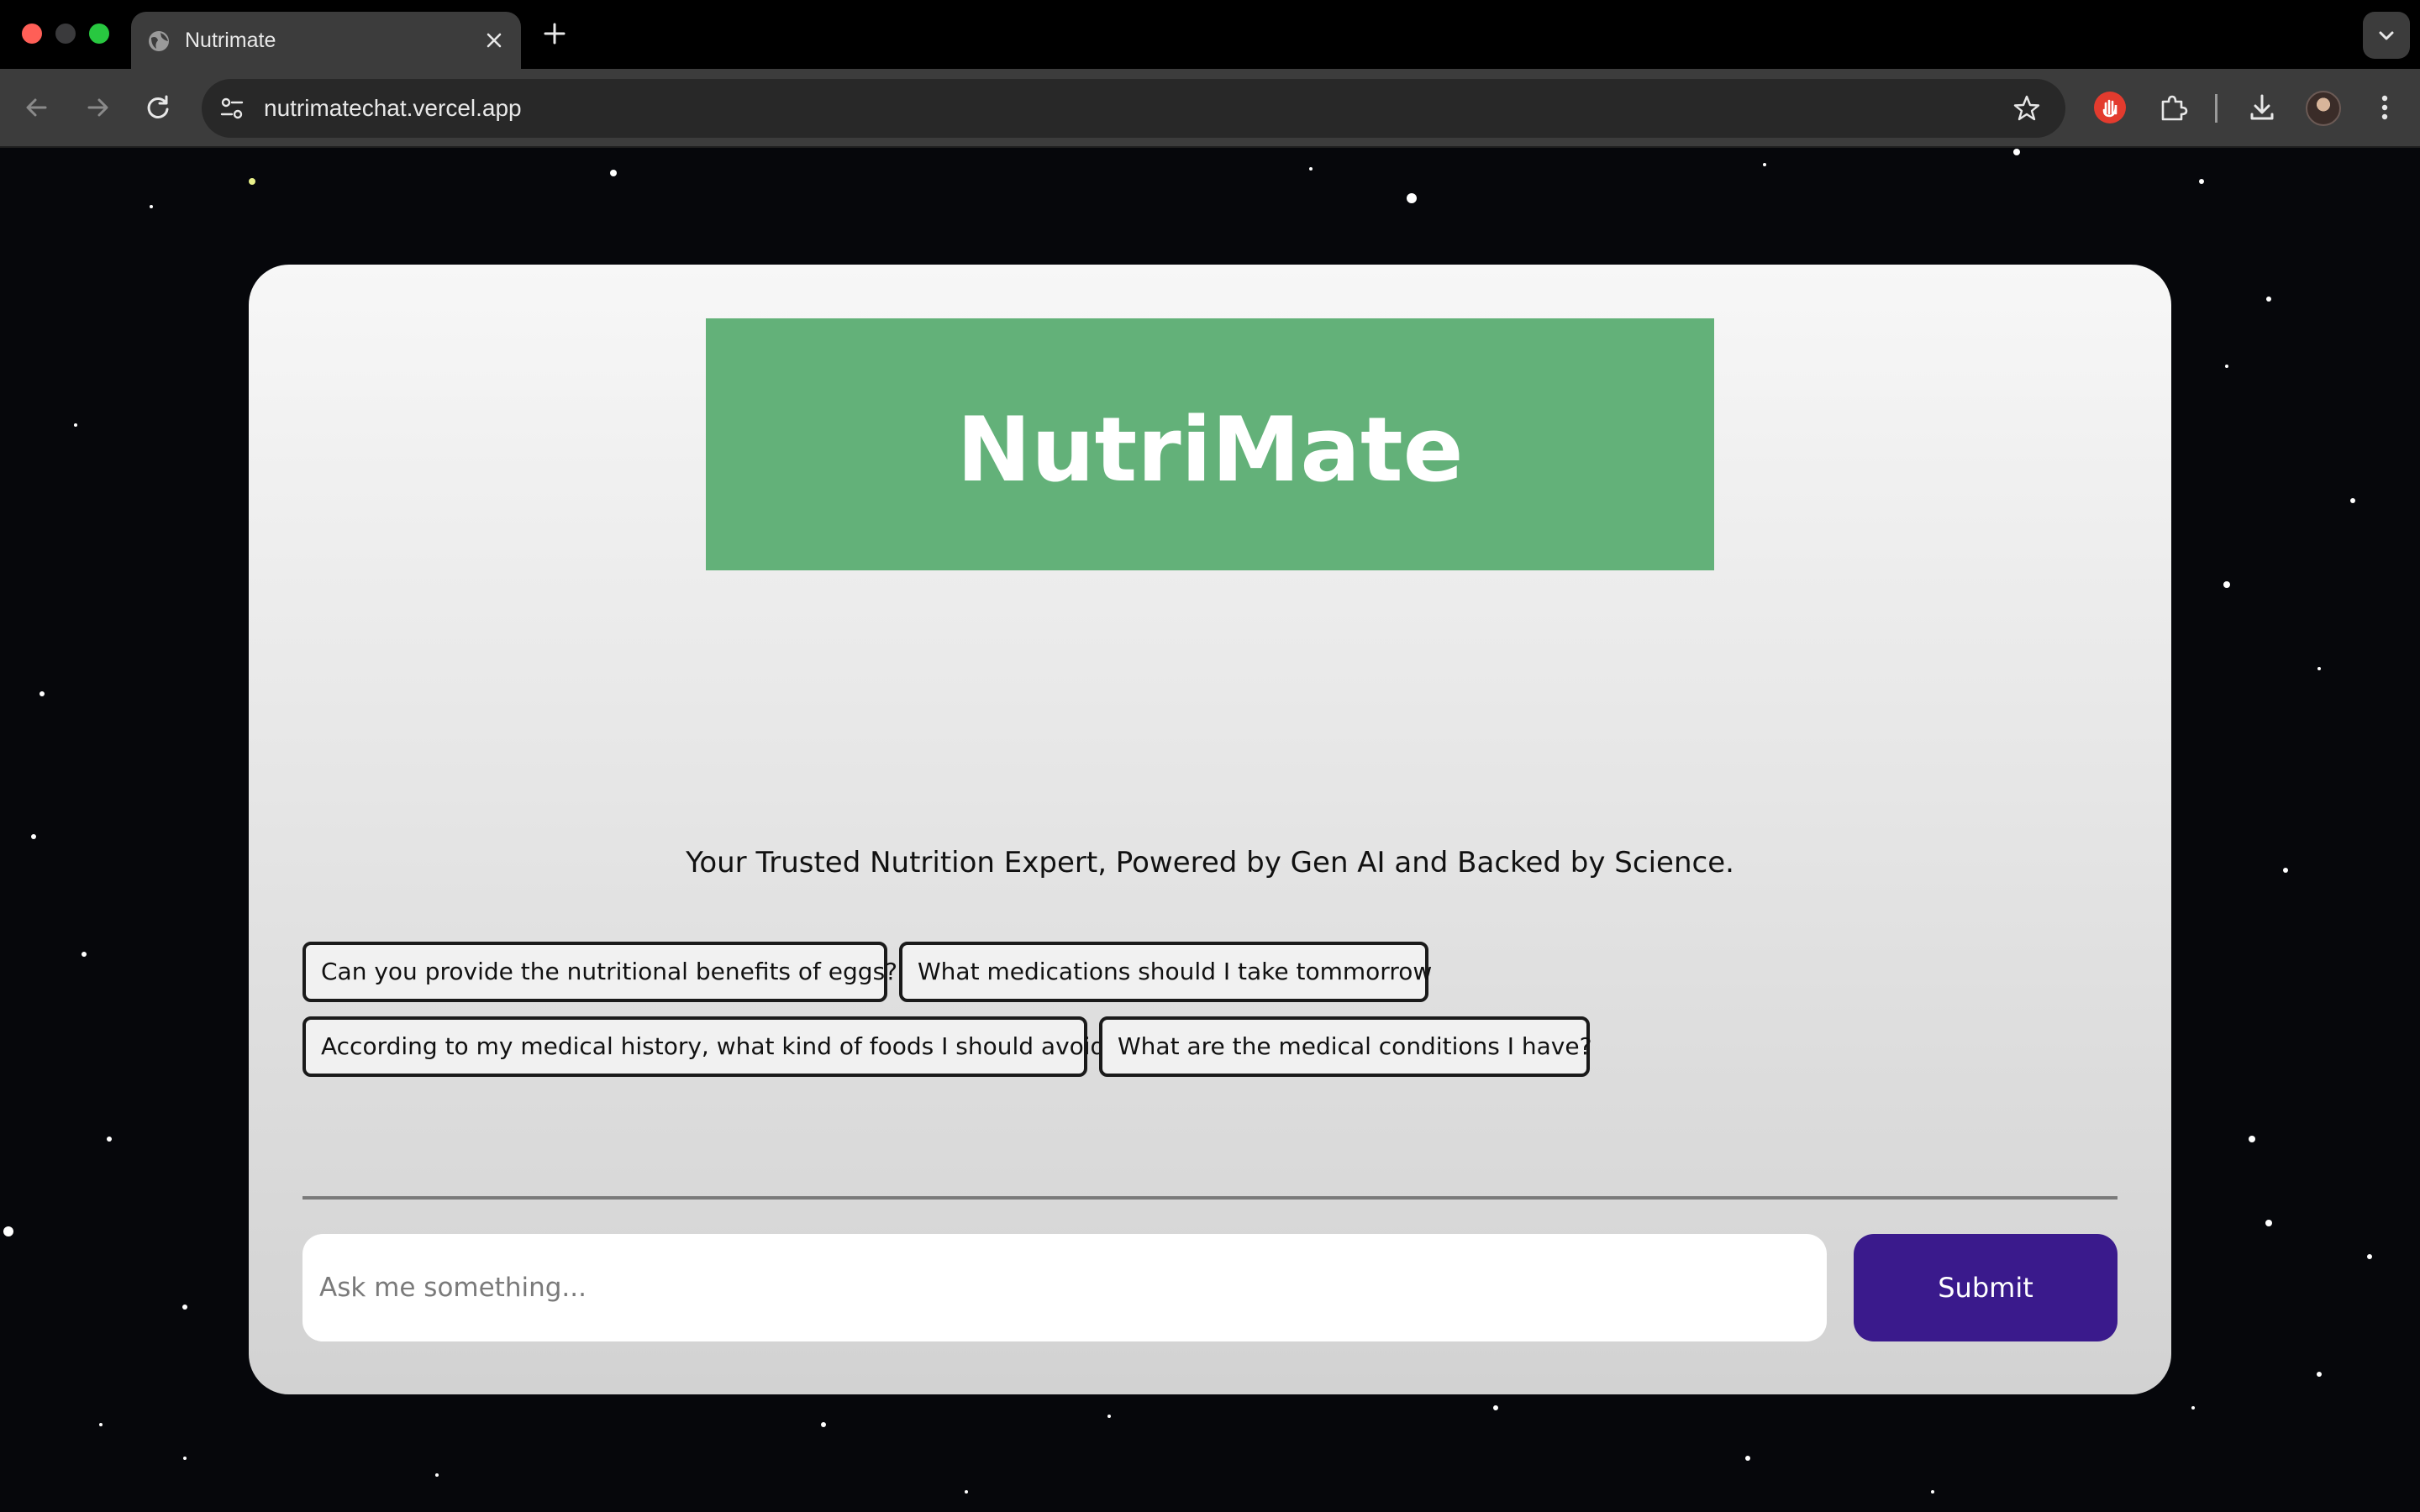  What do you see at coordinates (2216, 108) in the screenshot?
I see `toolbar-separator` at bounding box center [2216, 108].